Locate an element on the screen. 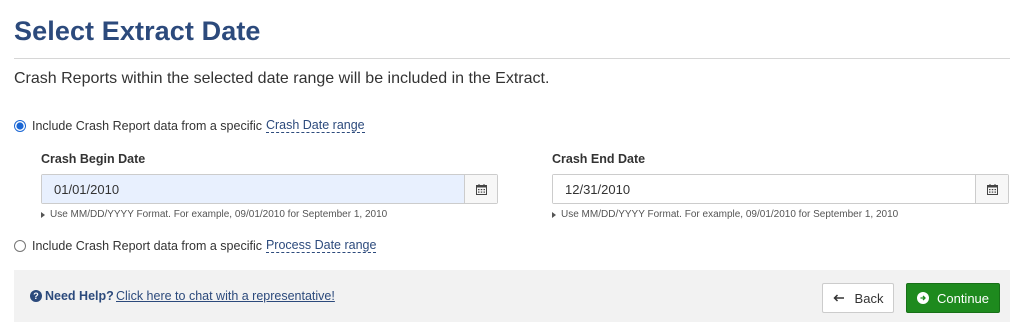 The image size is (1024, 328). continue-button-label: Continue is located at coordinates (963, 298).